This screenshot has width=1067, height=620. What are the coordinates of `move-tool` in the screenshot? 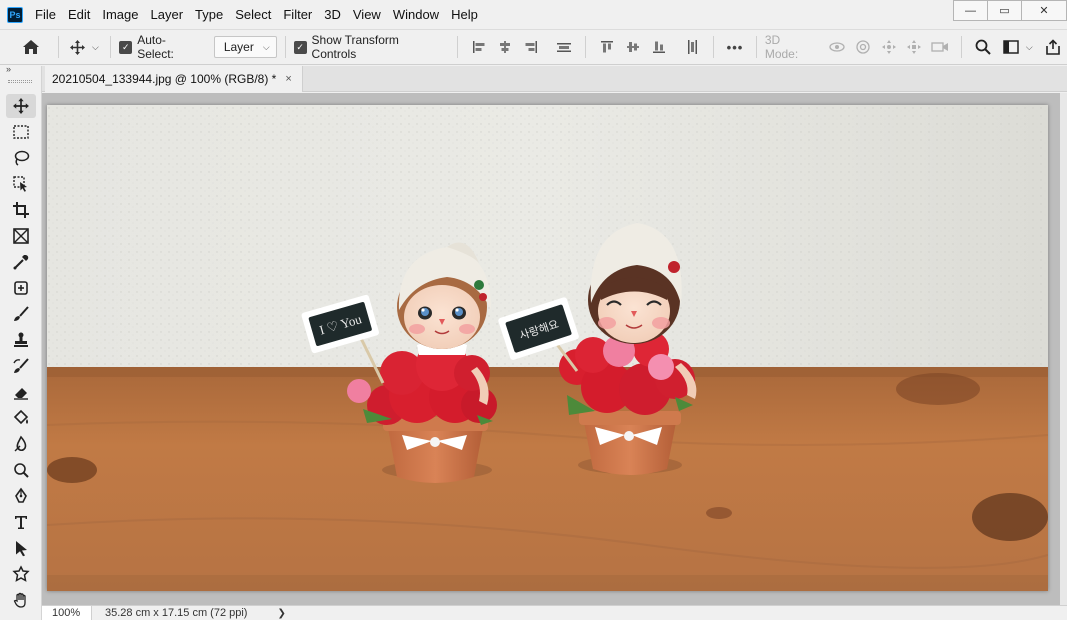 It's located at (21, 106).